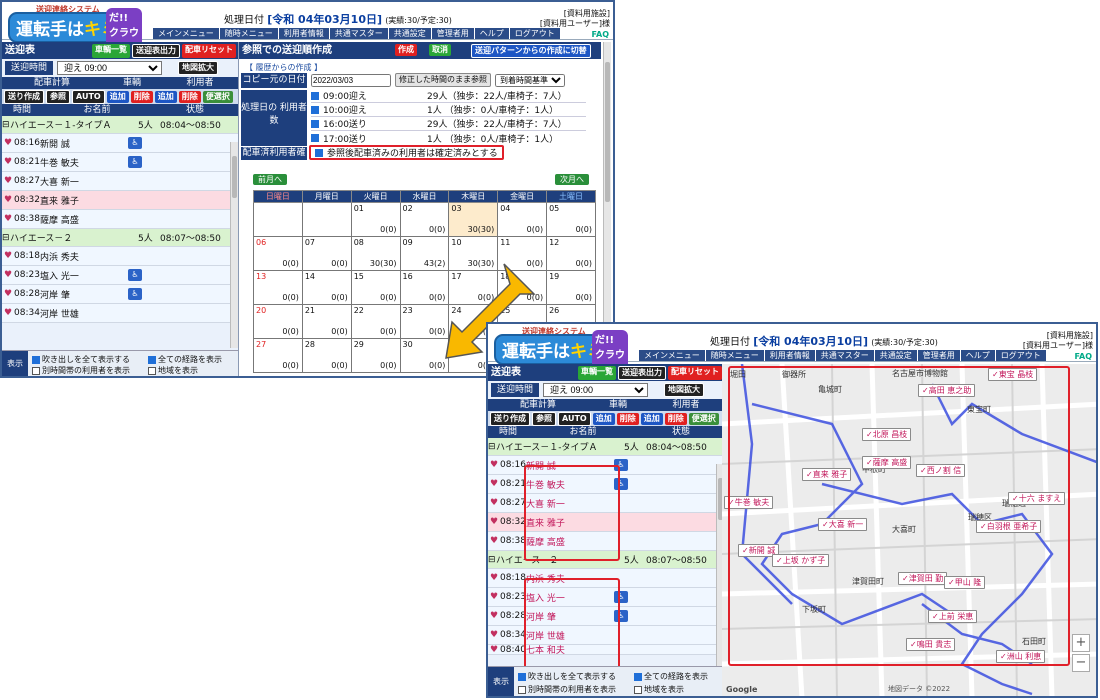 The width and height of the screenshot is (1100, 700). Describe the element at coordinates (278, 321) in the screenshot. I see `calendar-day: 20 0(0)` at that location.